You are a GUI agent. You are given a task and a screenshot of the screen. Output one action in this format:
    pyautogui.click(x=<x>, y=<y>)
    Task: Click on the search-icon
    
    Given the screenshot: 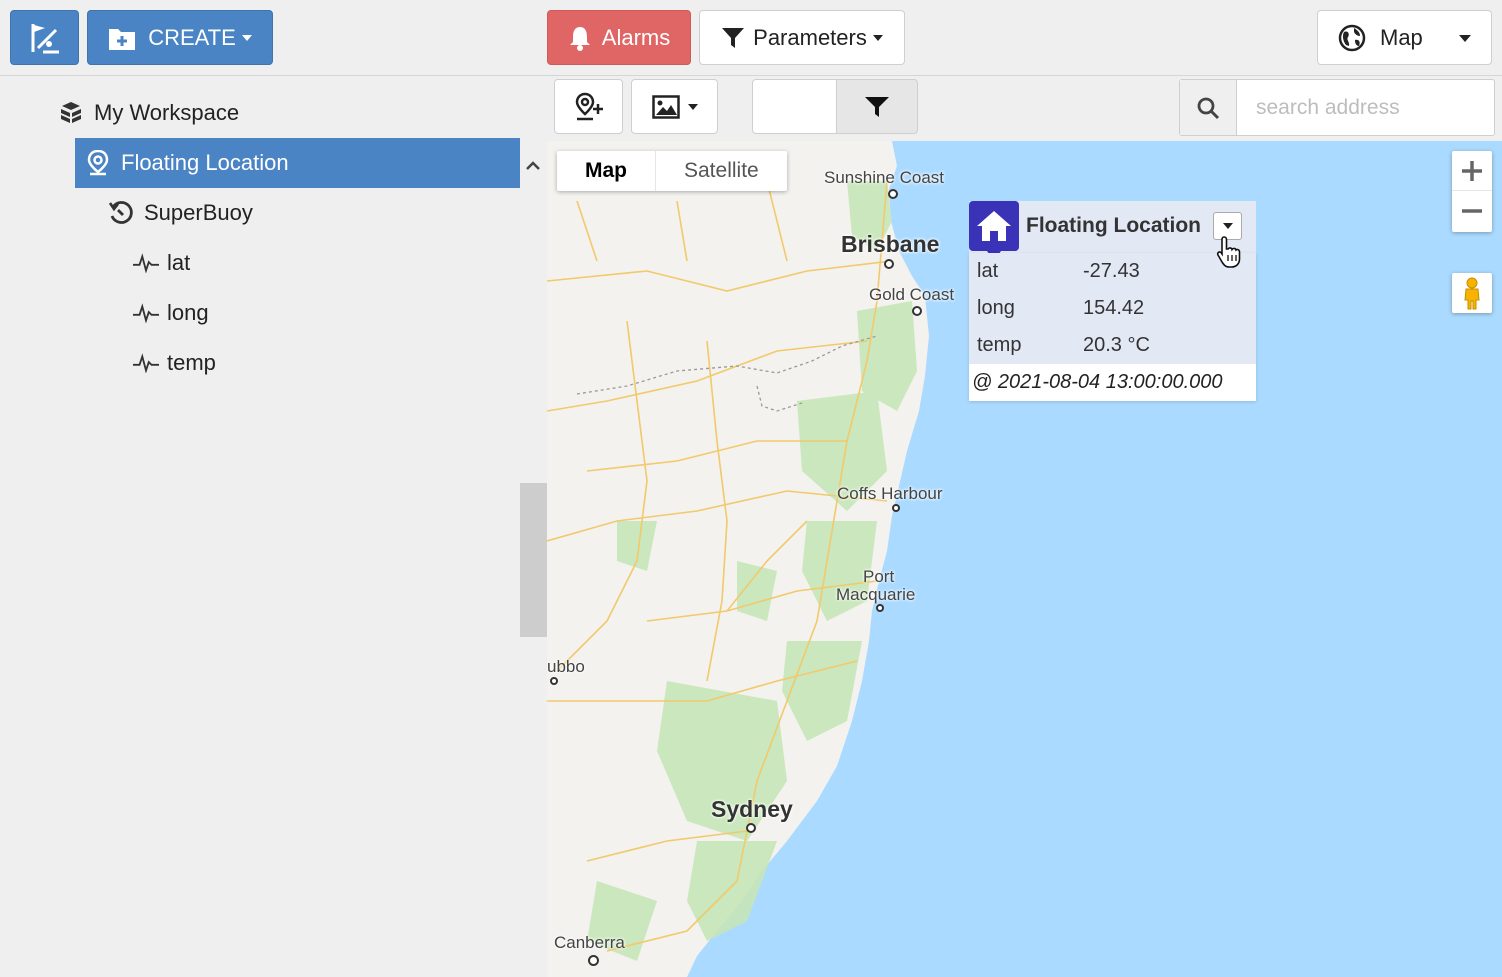 What is the action you would take?
    pyautogui.click(x=1208, y=108)
    